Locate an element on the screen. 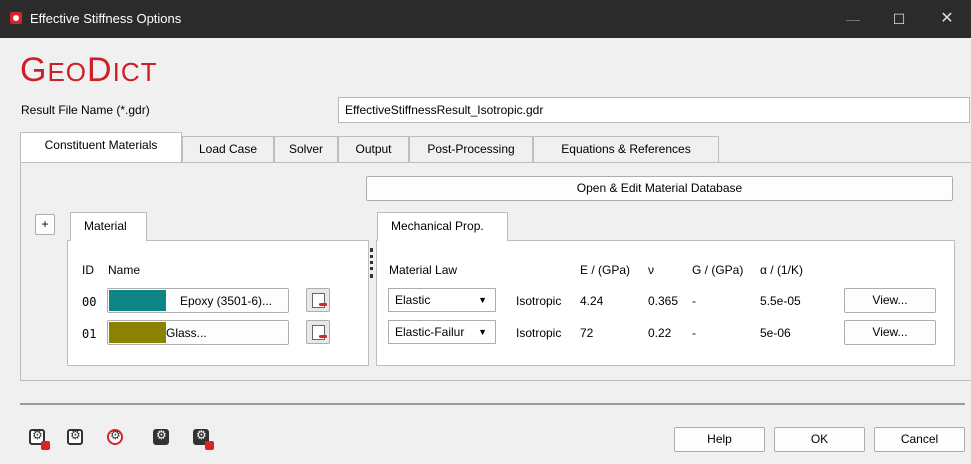 The image size is (971, 464). open-edit-material-database-button: Open & Edit Material Database is located at coordinates (659, 188).